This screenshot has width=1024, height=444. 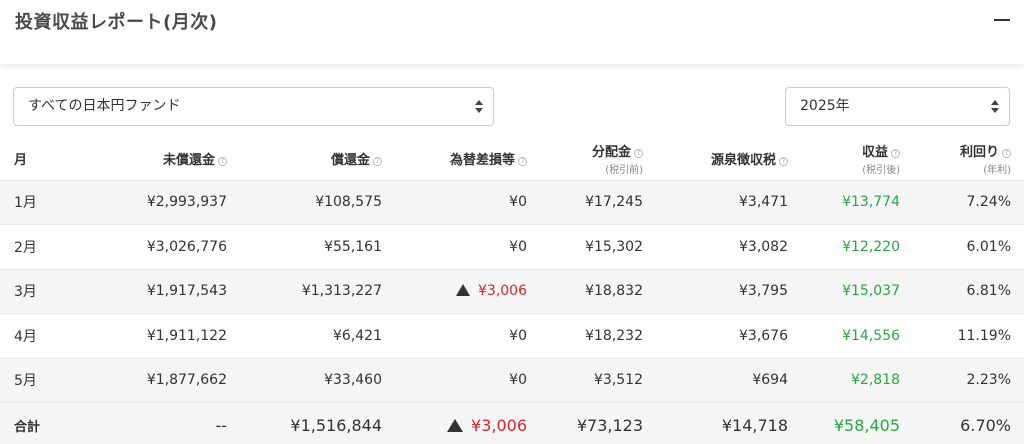 What do you see at coordinates (166, 335) in the screenshot?
I see `cell-unredeemed: ¥1,911,122` at bounding box center [166, 335].